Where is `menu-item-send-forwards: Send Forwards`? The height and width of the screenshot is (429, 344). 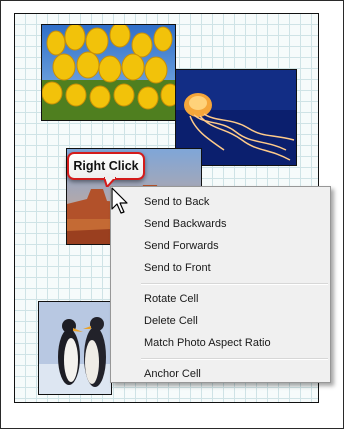
menu-item-send-forwards: Send Forwards is located at coordinates (220, 246).